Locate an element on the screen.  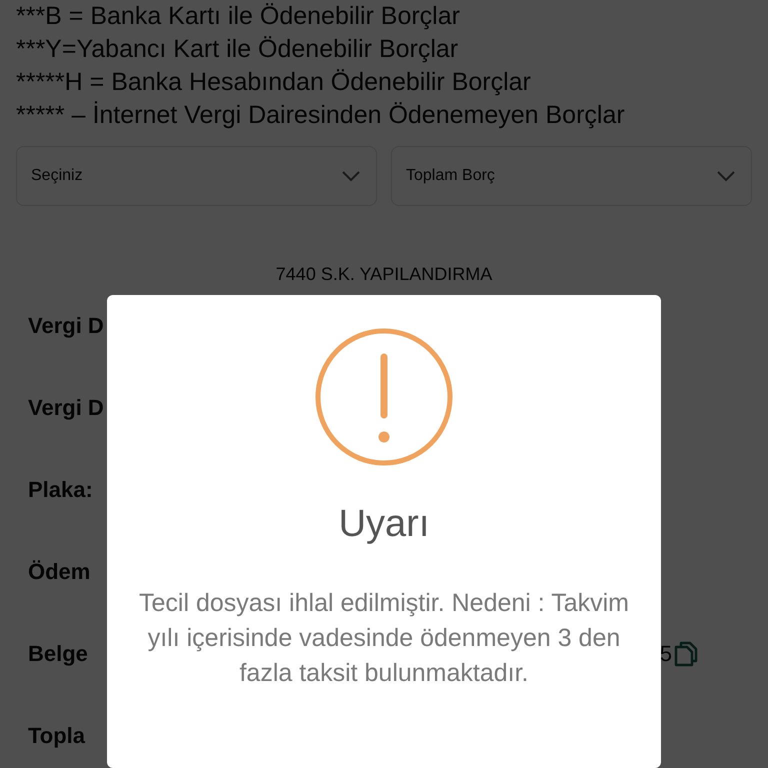
field-label: Ödem is located at coordinates (59, 572).